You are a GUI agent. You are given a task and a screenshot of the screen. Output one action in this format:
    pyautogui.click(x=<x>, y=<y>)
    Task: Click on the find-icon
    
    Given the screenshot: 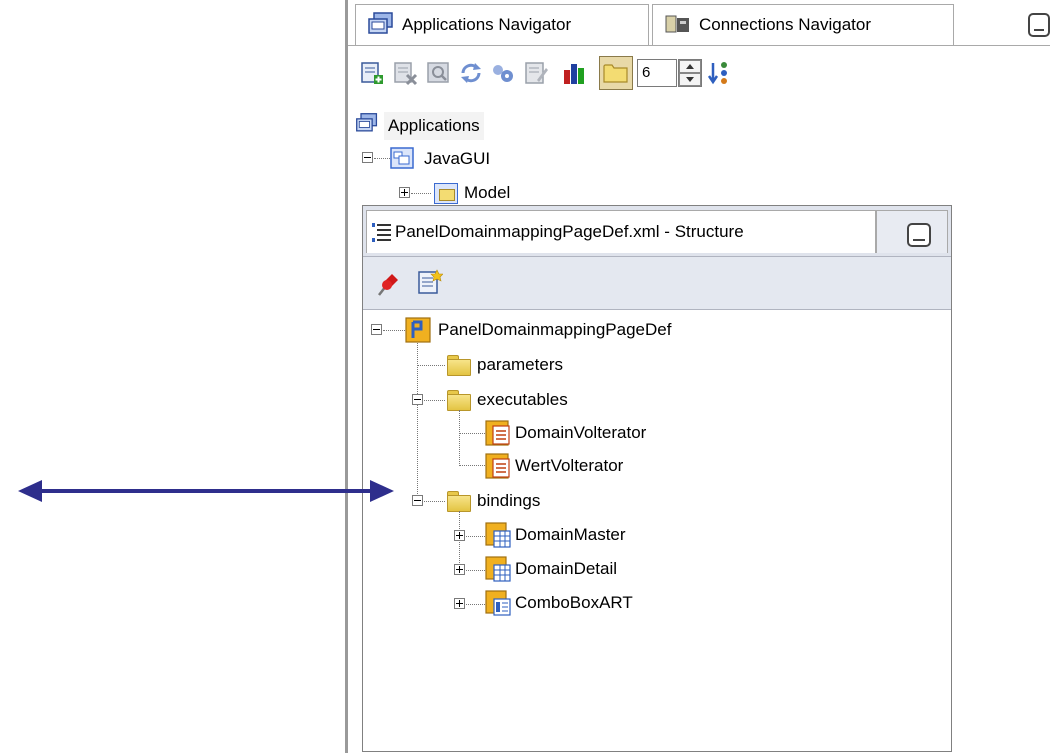 What is the action you would take?
    pyautogui.click(x=439, y=73)
    